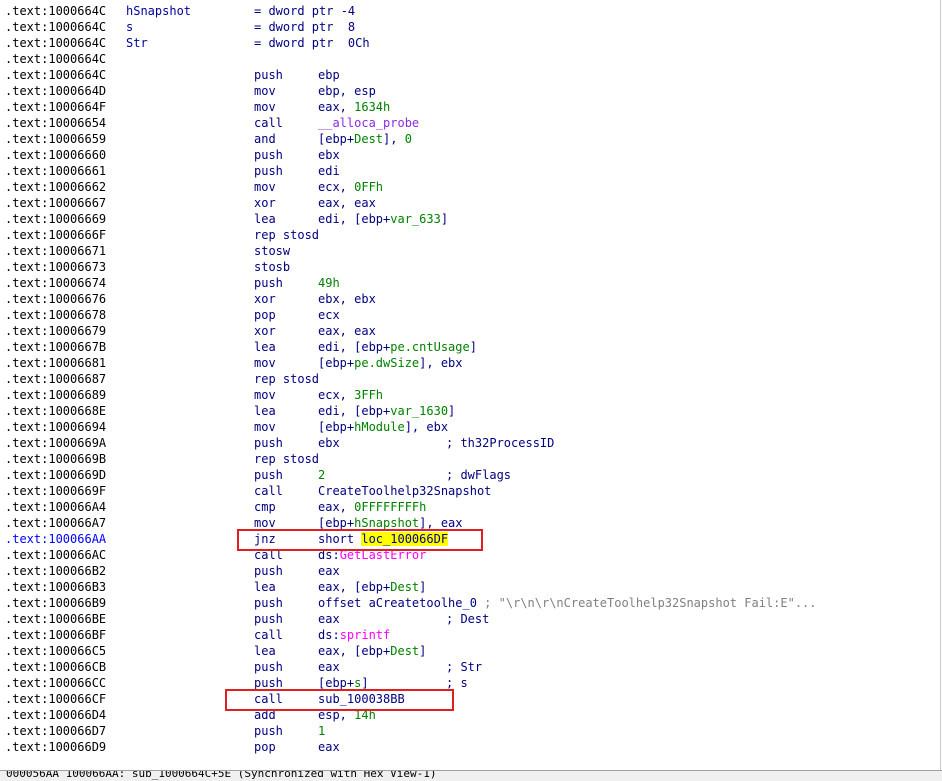 This screenshot has height=781, width=942. Describe the element at coordinates (401, 603) in the screenshot. I see `operand-token: offset aCreatetoolhe_0` at that location.